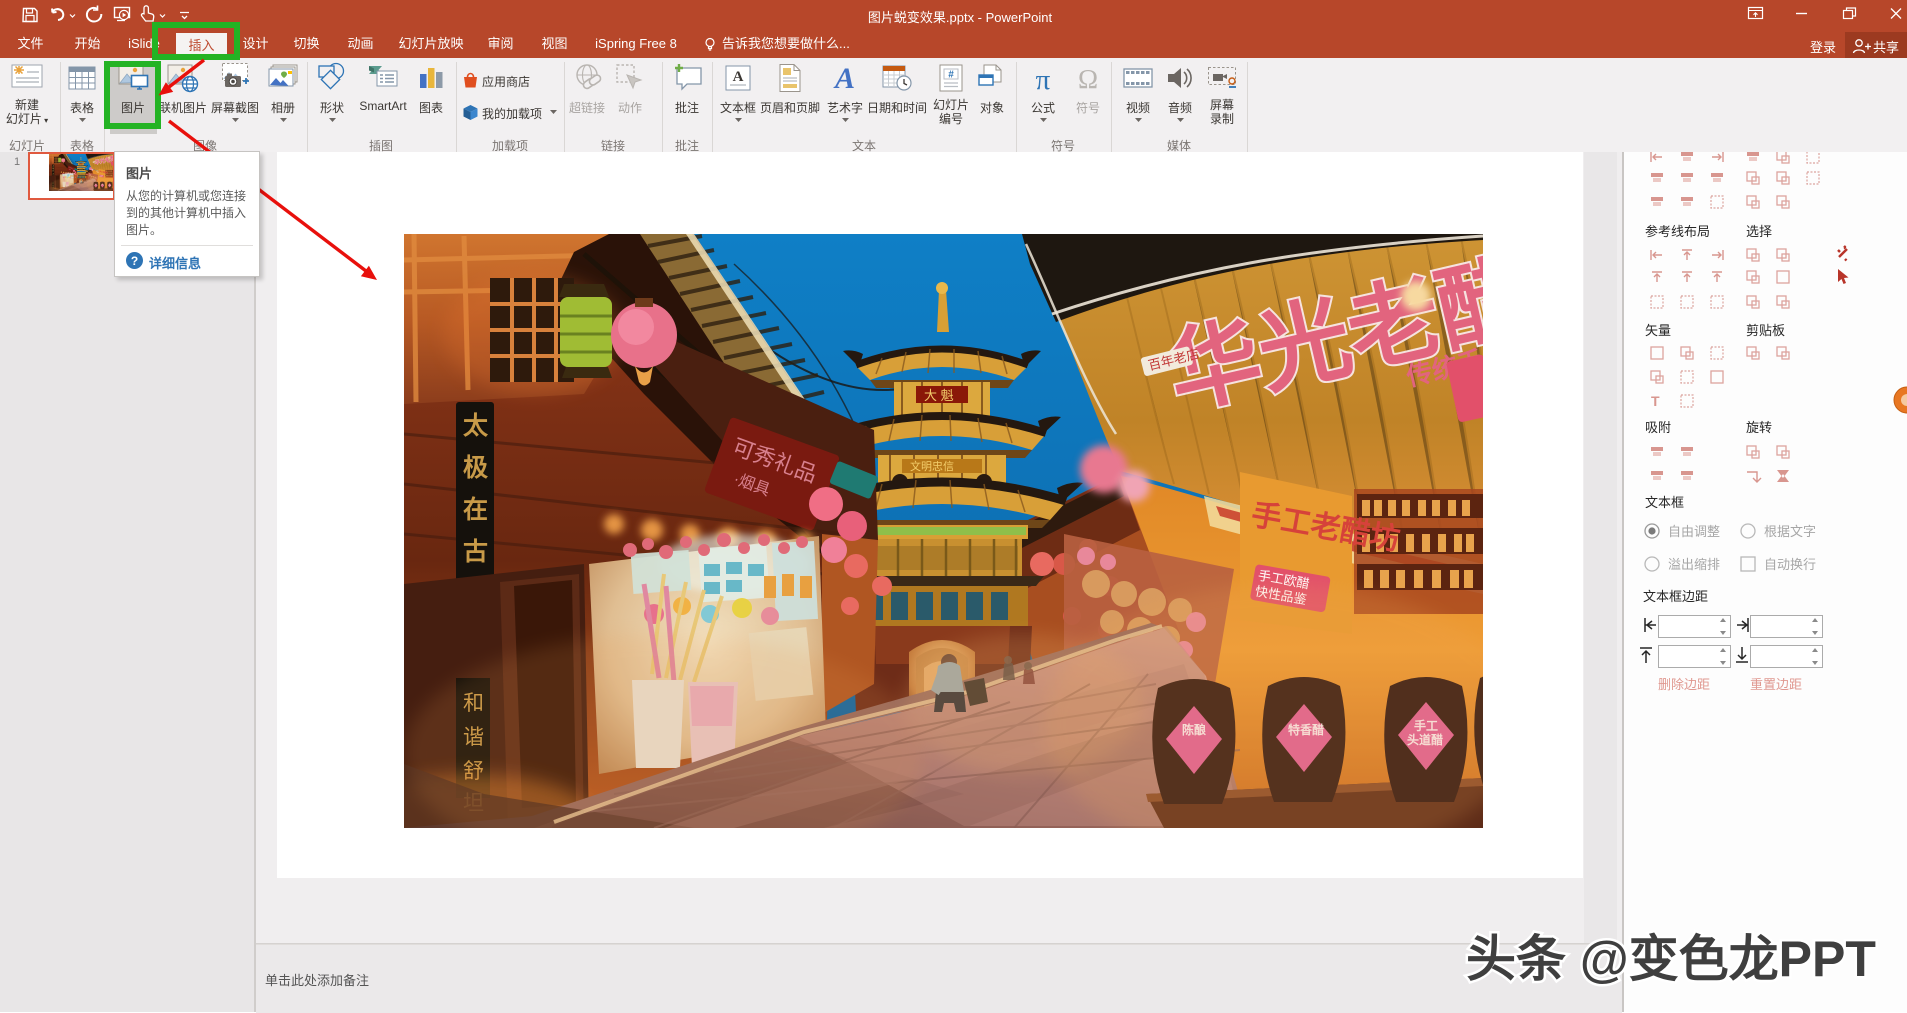  I want to click on svg-text: 旋转, so click(1759, 427).